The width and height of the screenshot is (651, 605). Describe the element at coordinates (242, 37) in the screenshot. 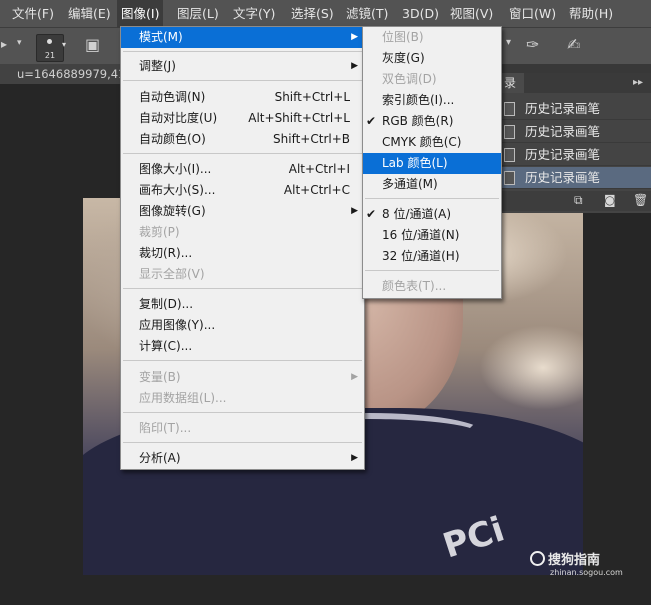

I see `menu-item-mode: 模式(M) ▶` at that location.